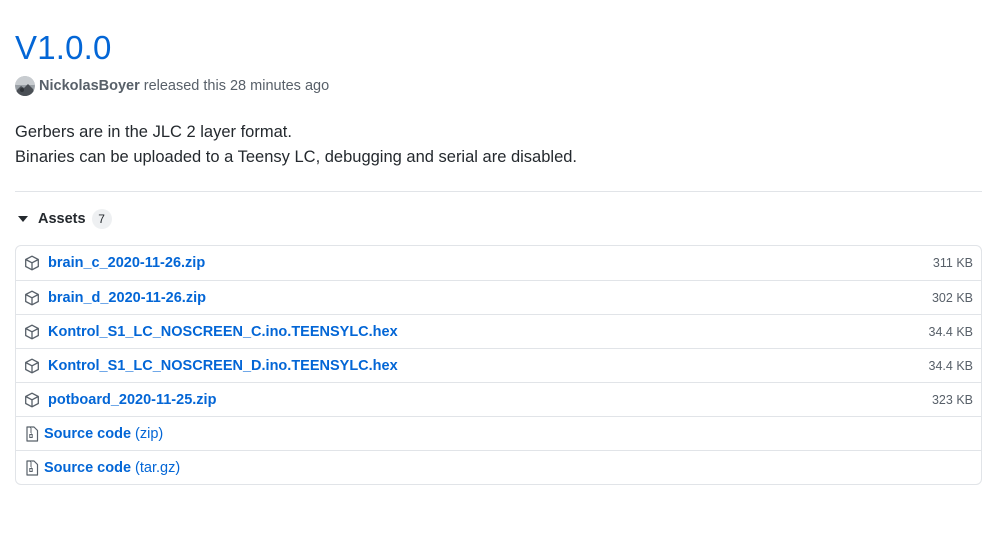 Image resolution: width=1000 pixels, height=544 pixels. I want to click on assets-label: Assets, so click(62, 219).